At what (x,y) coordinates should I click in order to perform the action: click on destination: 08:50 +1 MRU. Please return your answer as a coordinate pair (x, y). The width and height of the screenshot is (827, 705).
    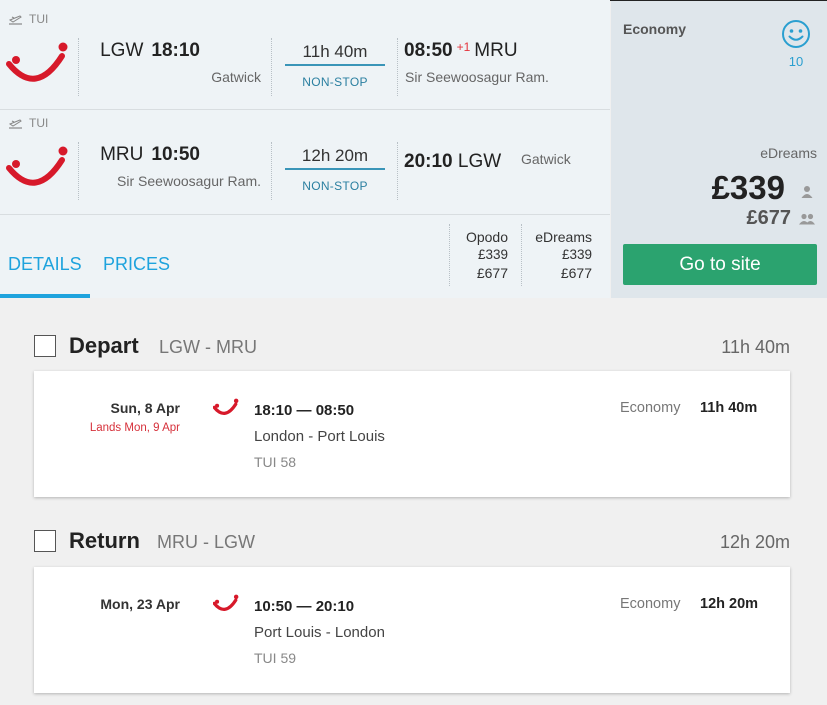
    Looking at the image, I should click on (461, 50).